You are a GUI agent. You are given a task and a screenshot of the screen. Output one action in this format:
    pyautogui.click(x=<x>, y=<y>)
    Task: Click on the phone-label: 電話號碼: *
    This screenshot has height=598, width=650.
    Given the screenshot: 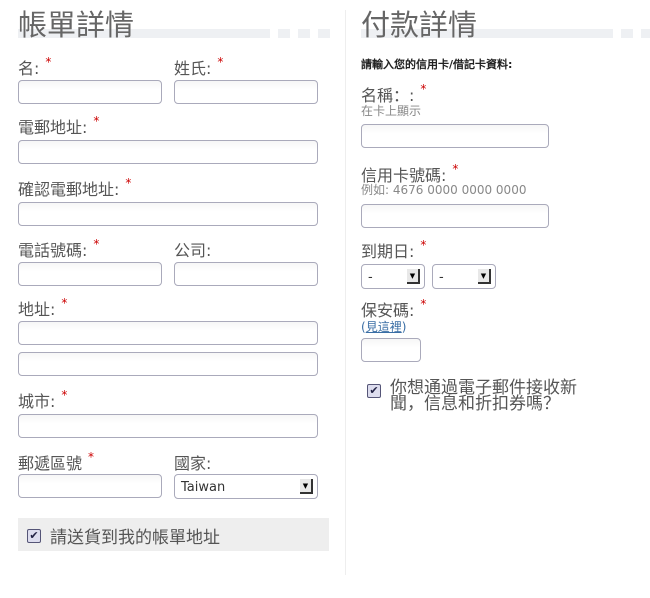 What is the action you would take?
    pyautogui.click(x=59, y=248)
    